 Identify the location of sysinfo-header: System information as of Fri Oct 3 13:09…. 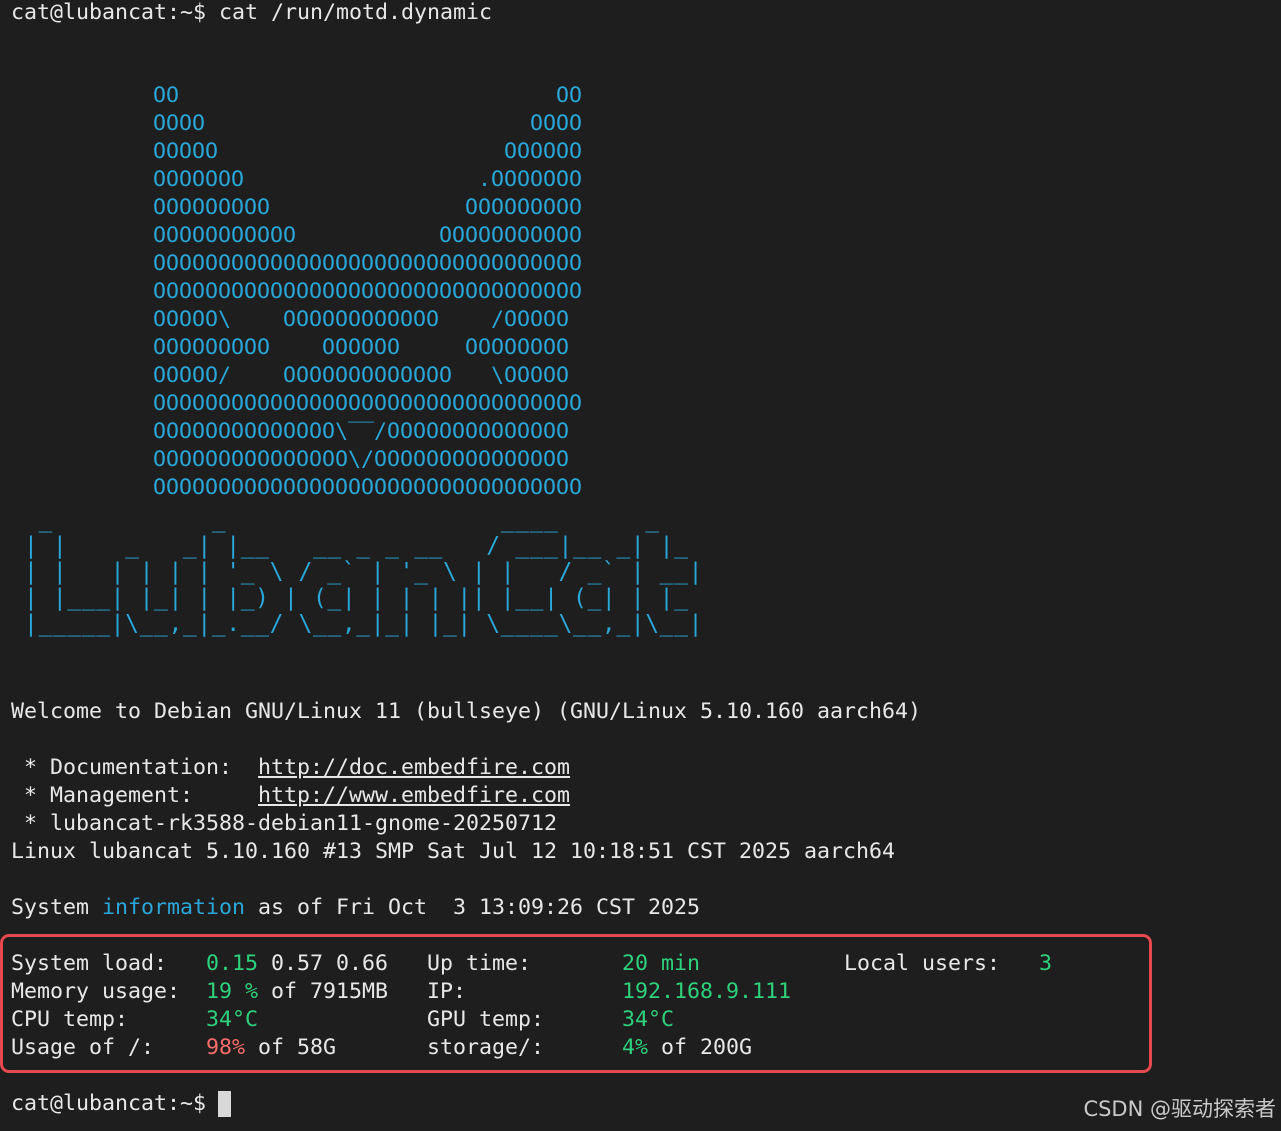
(355, 908).